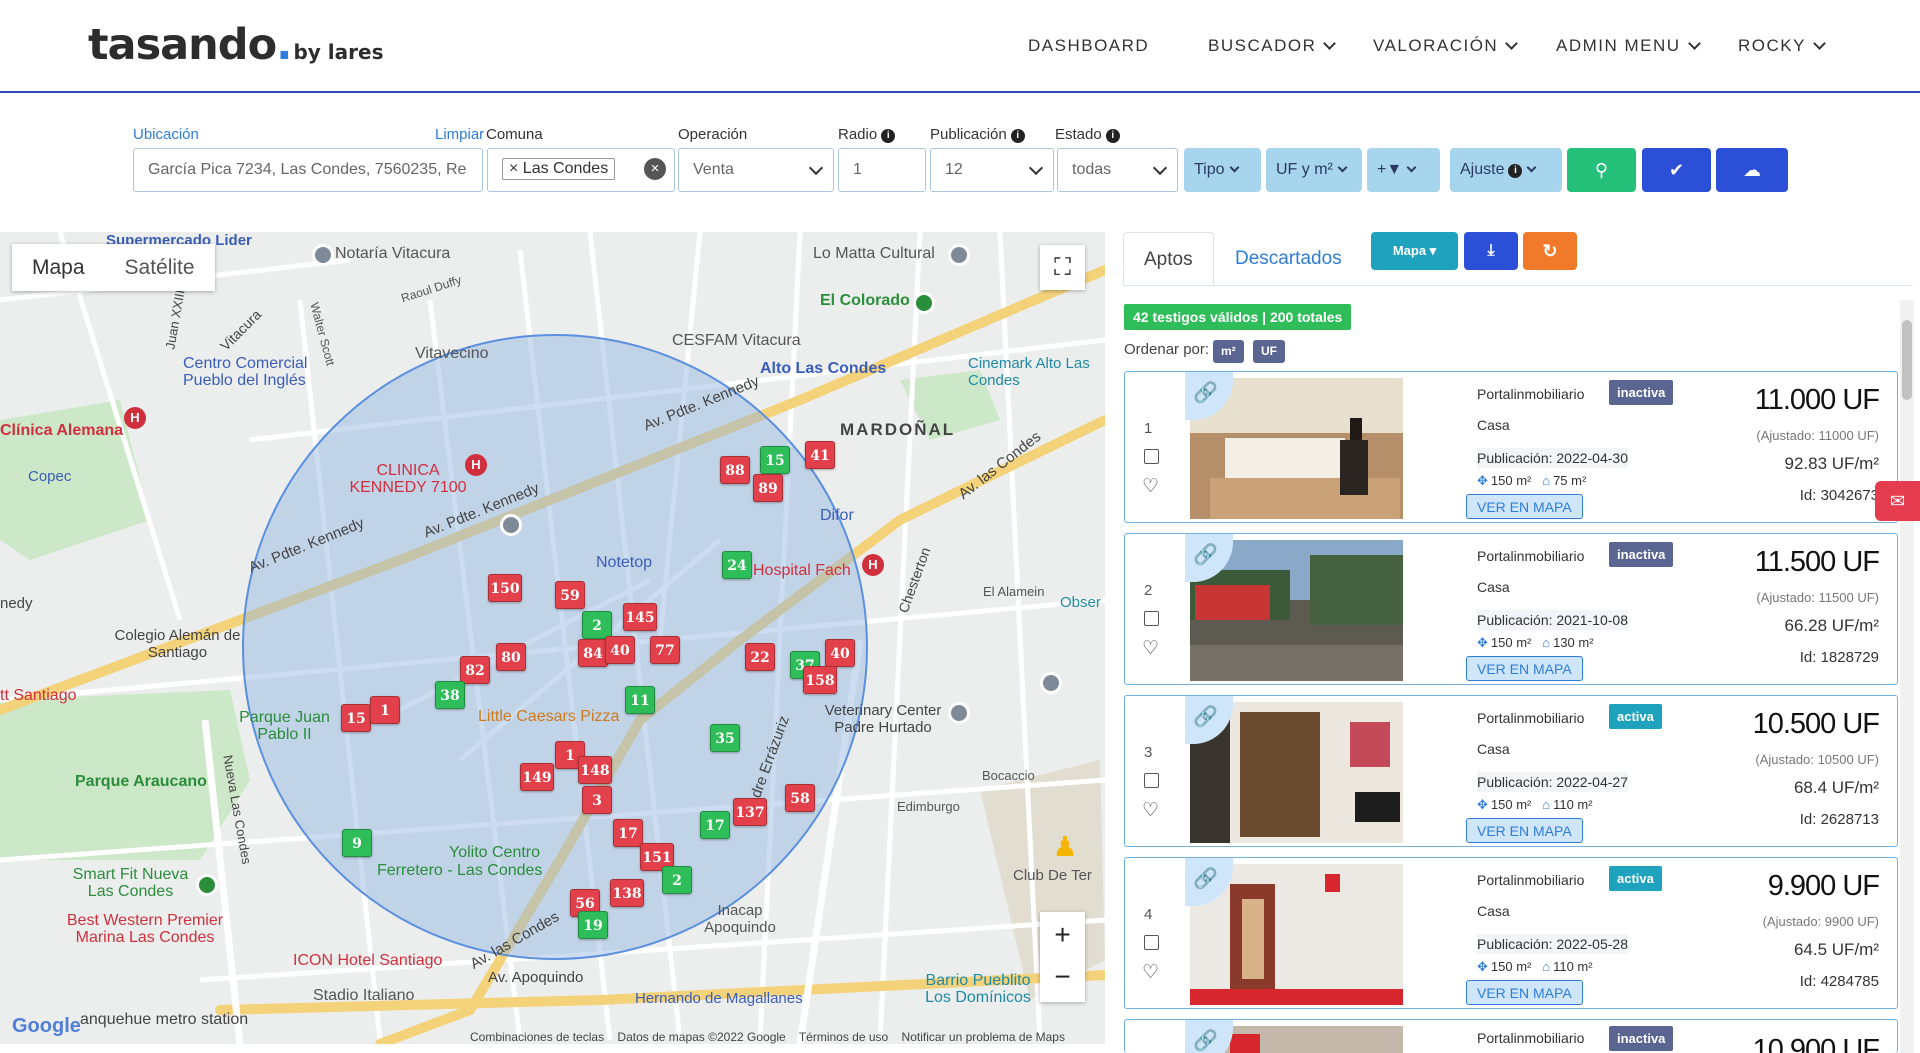 Image resolution: width=1920 pixels, height=1053 pixels. Describe the element at coordinates (1222, 170) in the screenshot. I see `tipo-dropdown: Tipo` at that location.